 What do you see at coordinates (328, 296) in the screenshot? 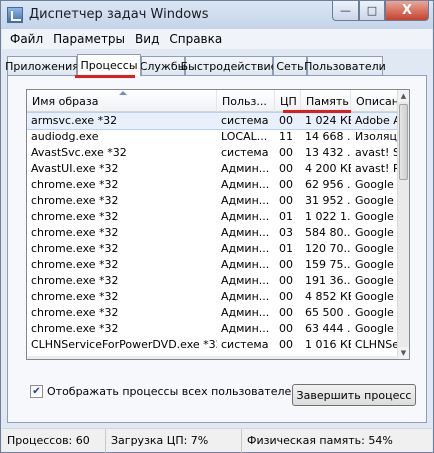
I see `cell-memory: 4 852 КБ` at bounding box center [328, 296].